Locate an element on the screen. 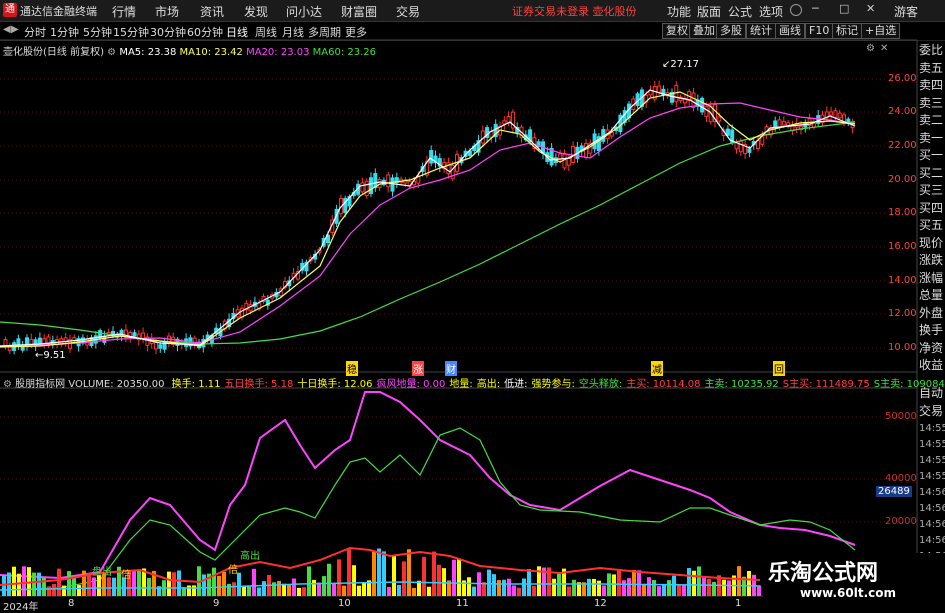  ma10-label: MA10: 23.42 is located at coordinates (211, 52).